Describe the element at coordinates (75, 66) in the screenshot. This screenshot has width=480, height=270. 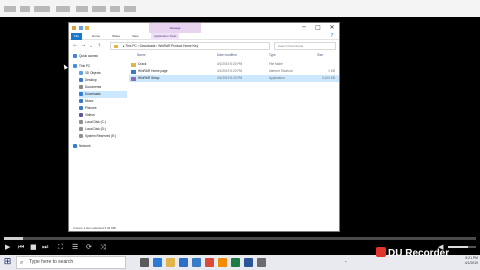
I see `computer-icon` at that location.